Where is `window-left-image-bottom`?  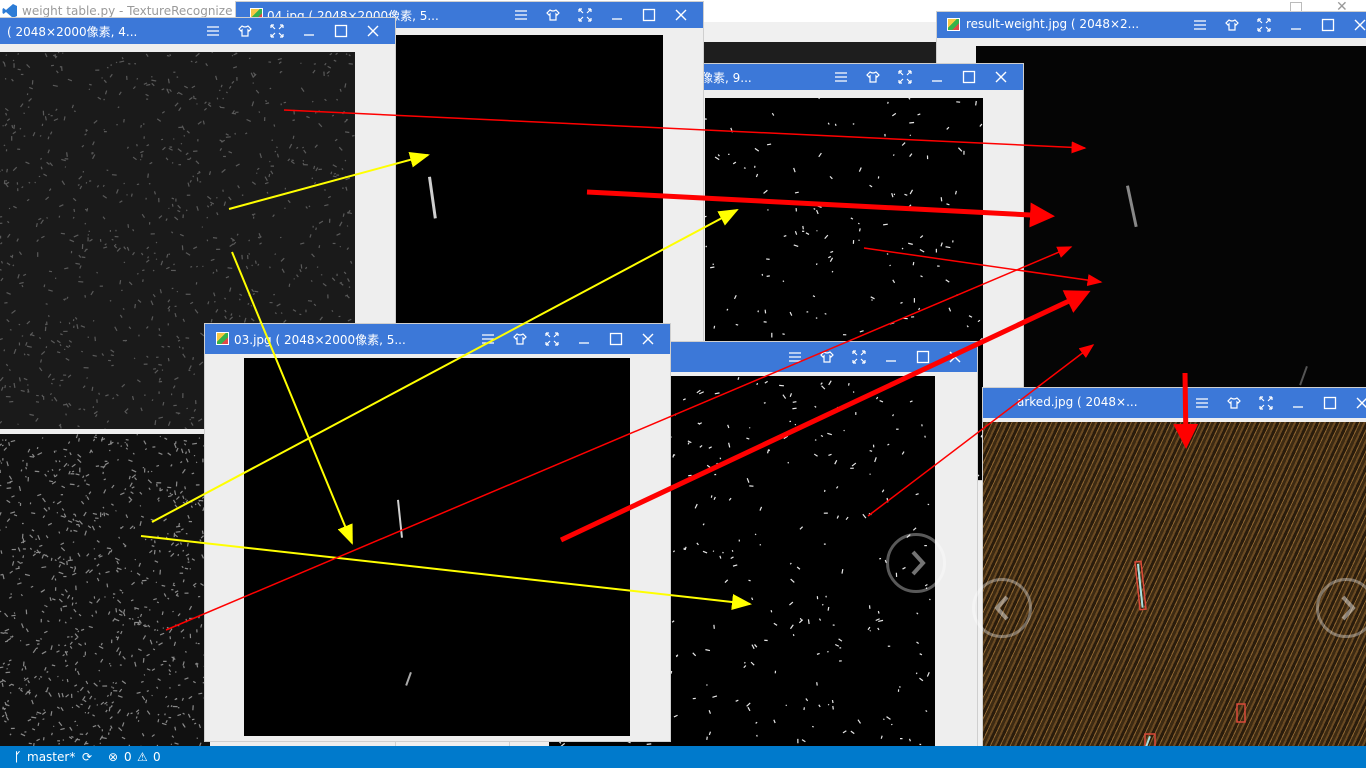
window-left-image-bottom is located at coordinates (105, 589).